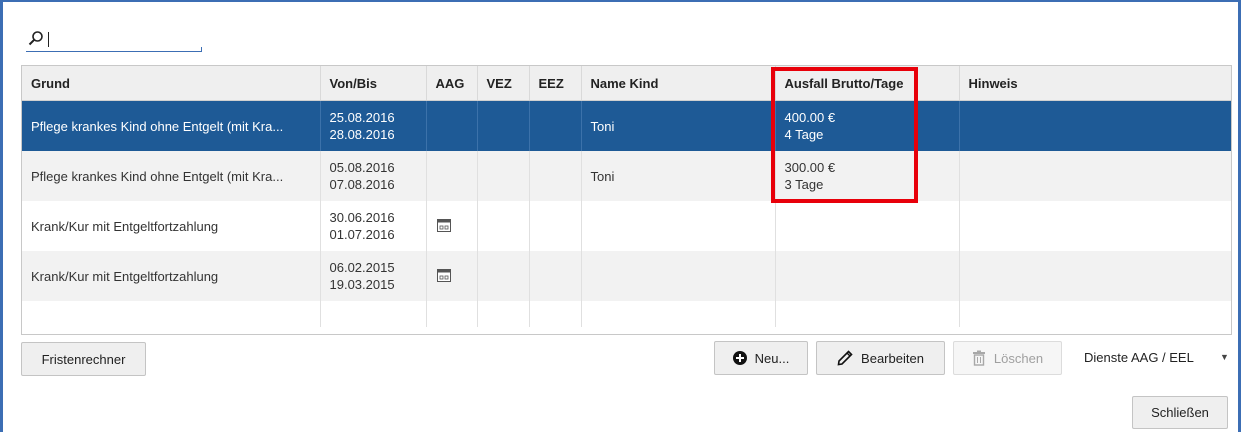 This screenshot has height=432, width=1241. I want to click on column-header-hinweis: Hinweis, so click(1095, 83).